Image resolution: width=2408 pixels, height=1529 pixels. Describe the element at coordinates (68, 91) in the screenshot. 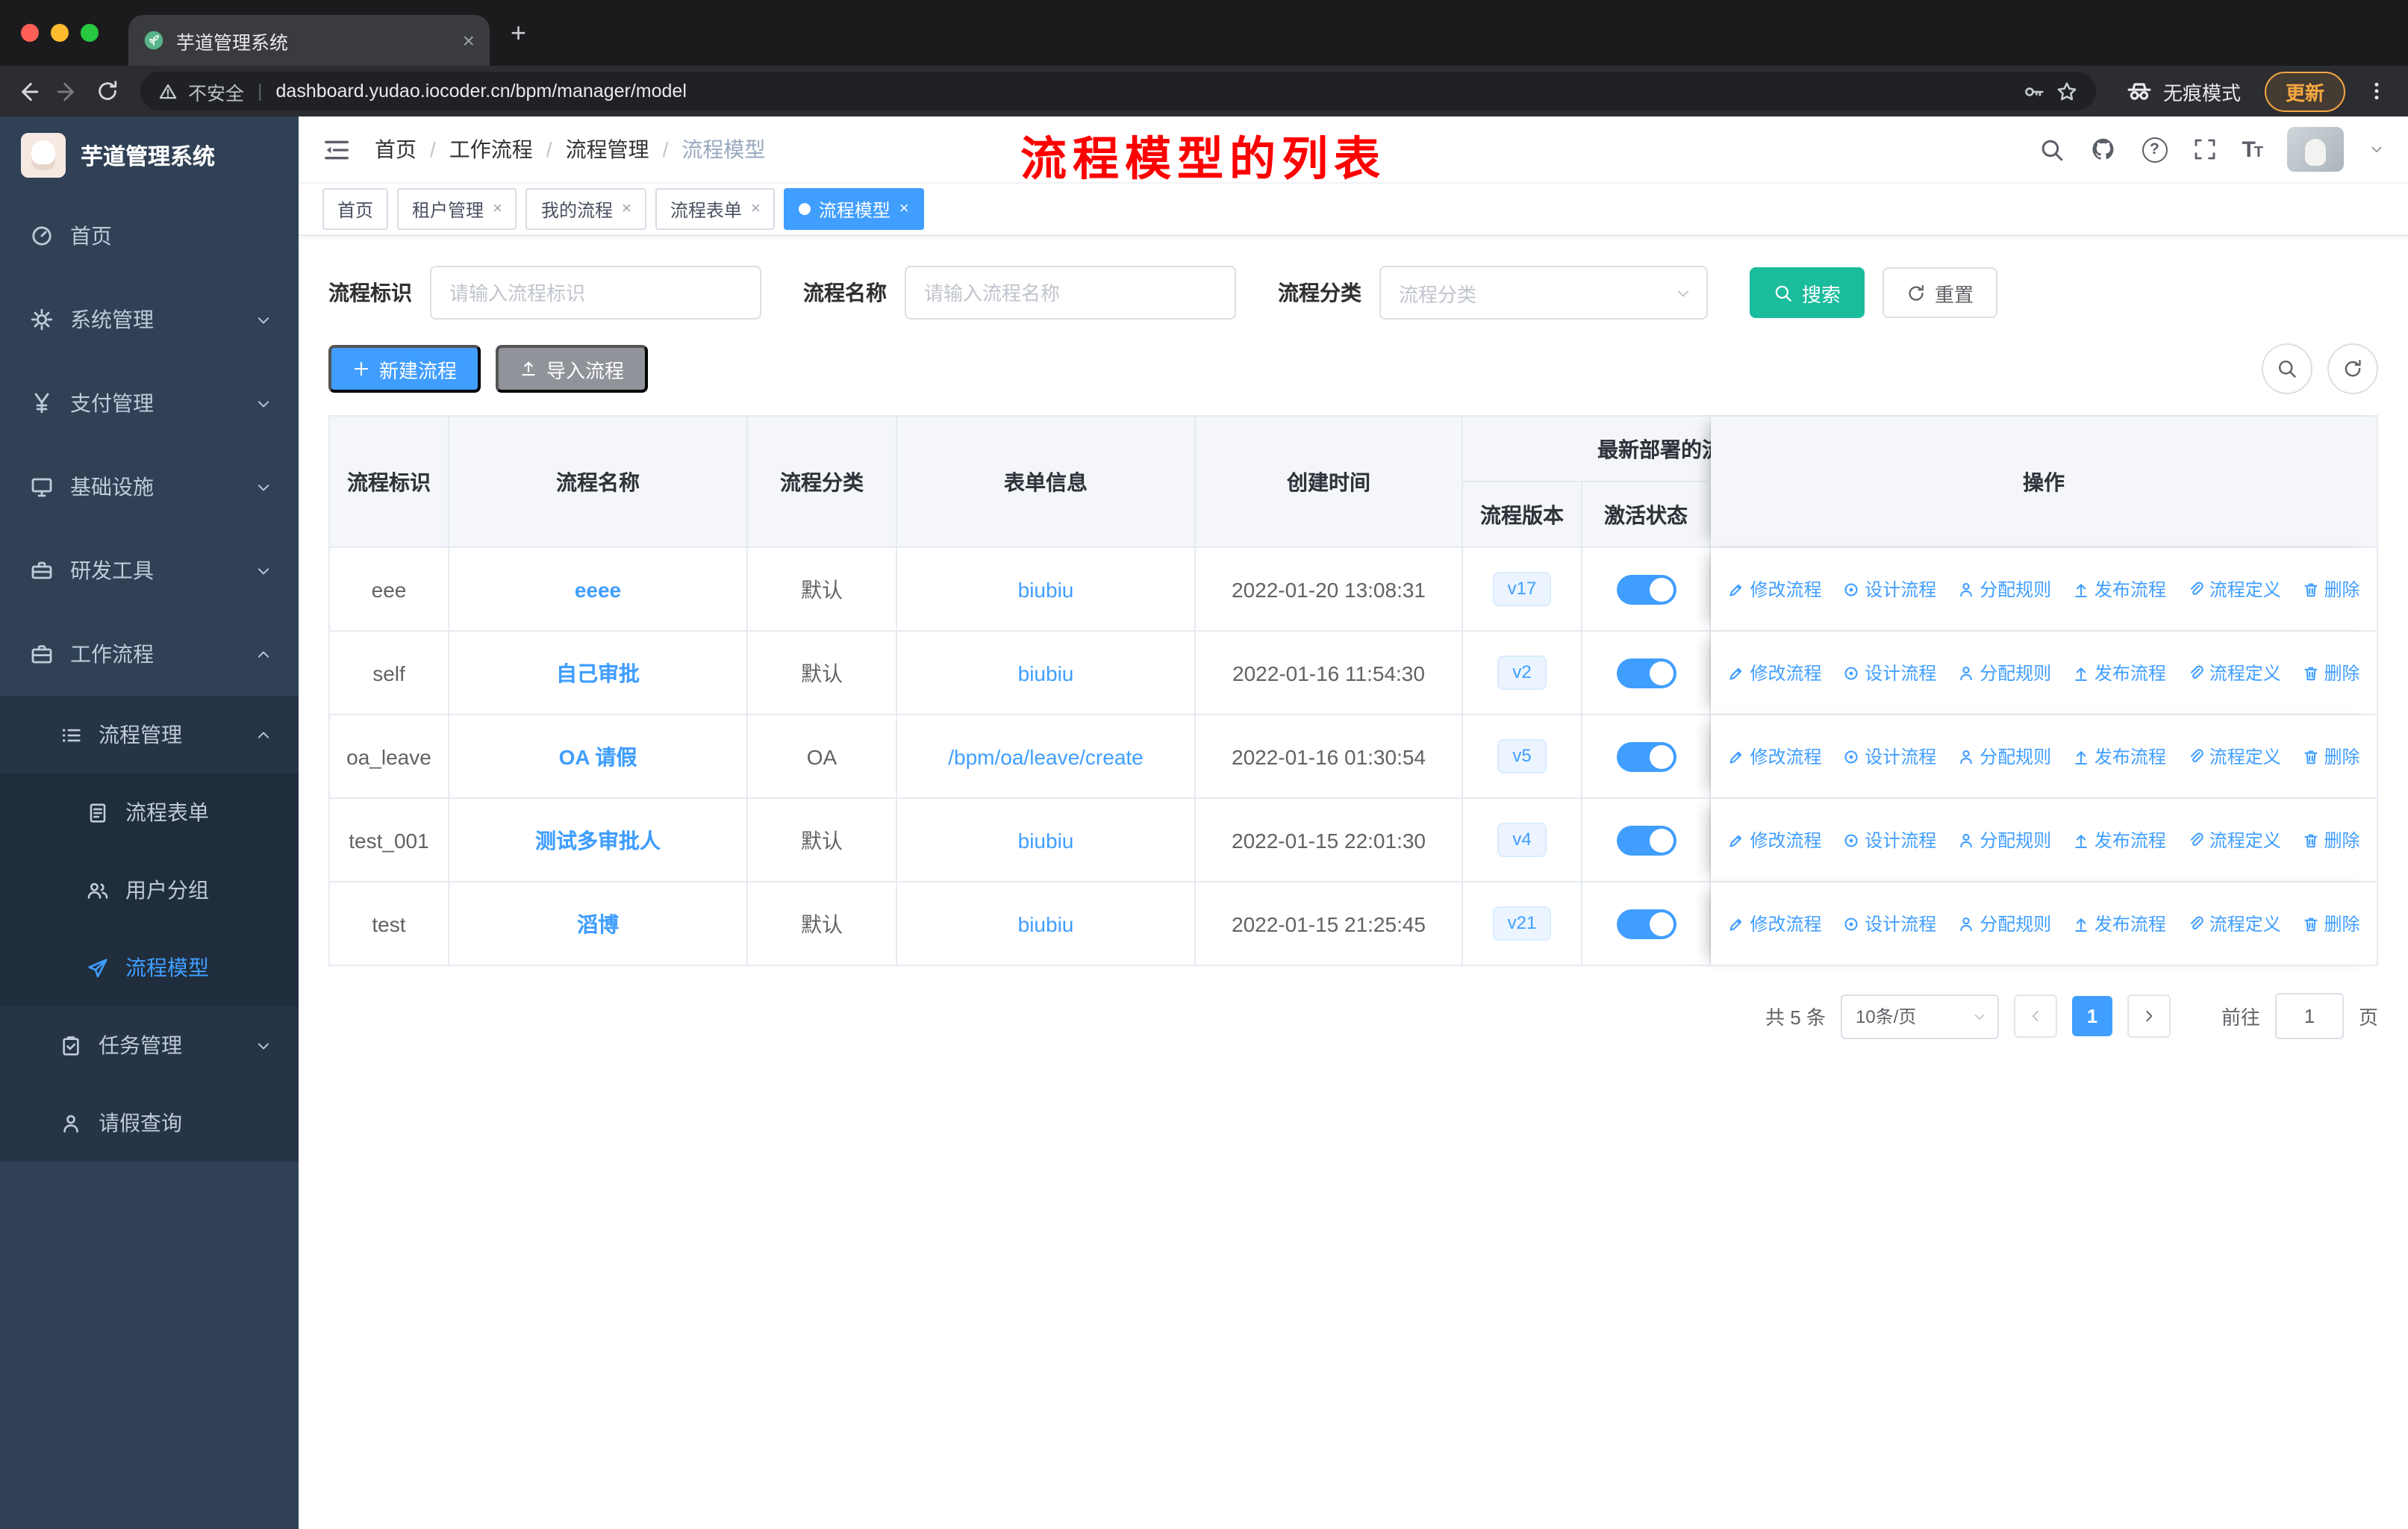

I see `forward-icon` at that location.